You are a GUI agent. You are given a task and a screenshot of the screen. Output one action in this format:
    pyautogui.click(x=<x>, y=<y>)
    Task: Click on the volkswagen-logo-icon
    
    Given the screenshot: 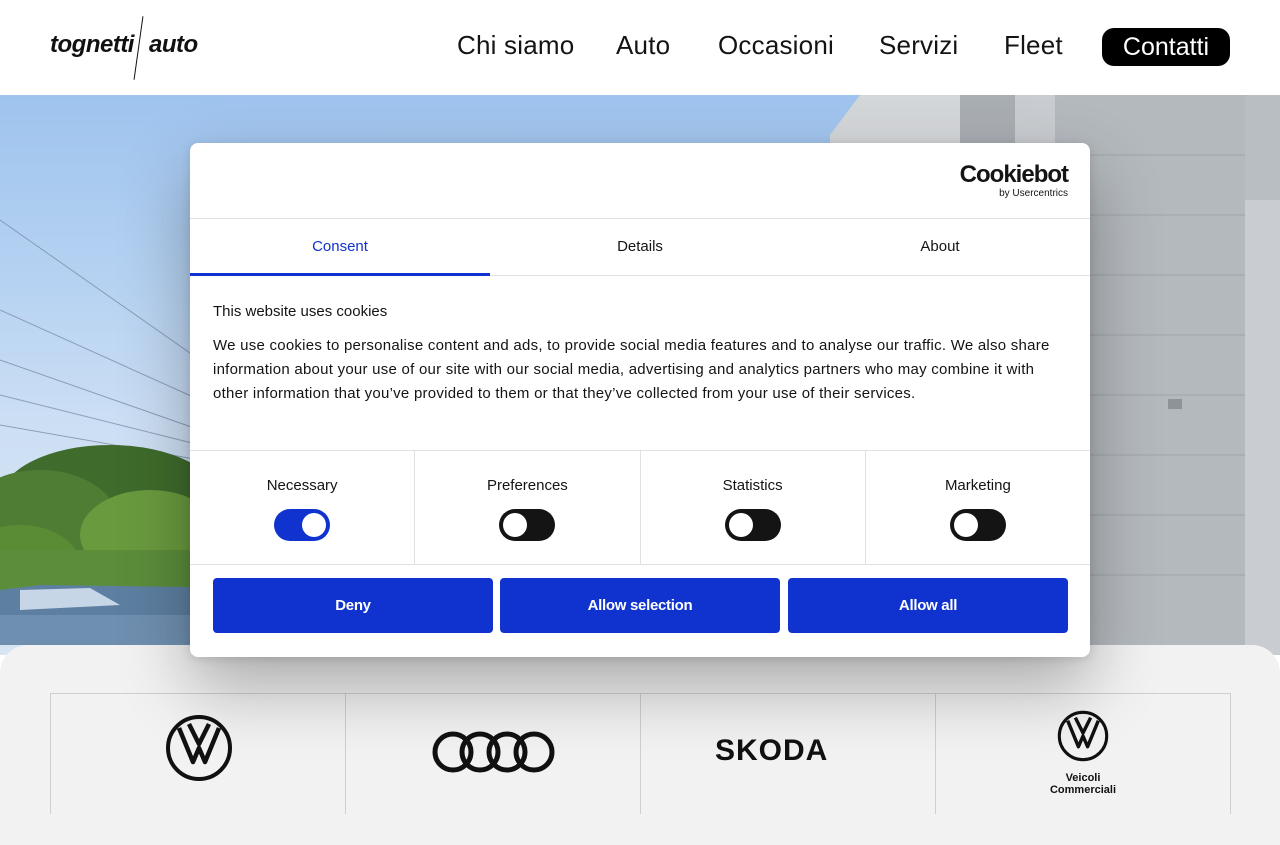 What is the action you would take?
    pyautogui.click(x=199, y=748)
    